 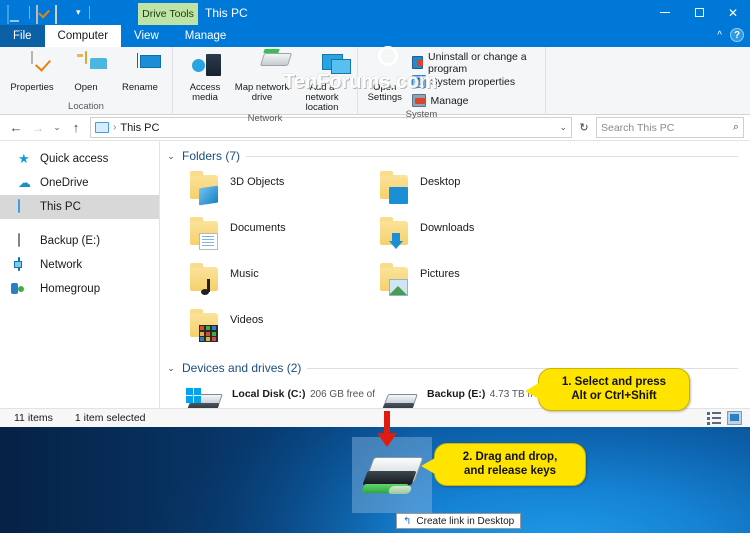 What do you see at coordinates (456, 394) in the screenshot?
I see `drive-name: Backup (E:)` at bounding box center [456, 394].